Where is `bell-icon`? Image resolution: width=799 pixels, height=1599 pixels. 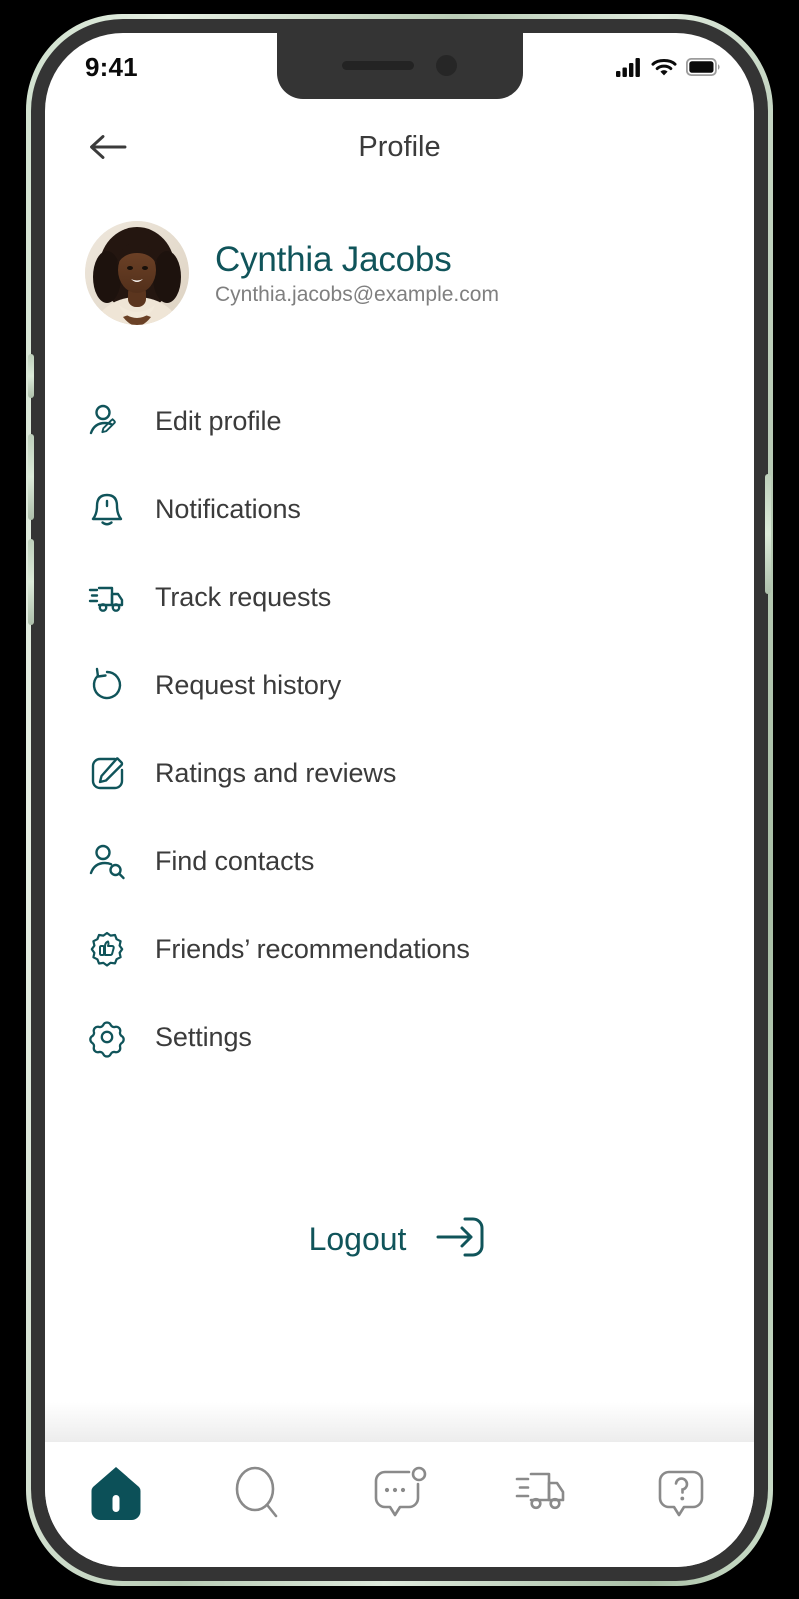 bell-icon is located at coordinates (107, 509).